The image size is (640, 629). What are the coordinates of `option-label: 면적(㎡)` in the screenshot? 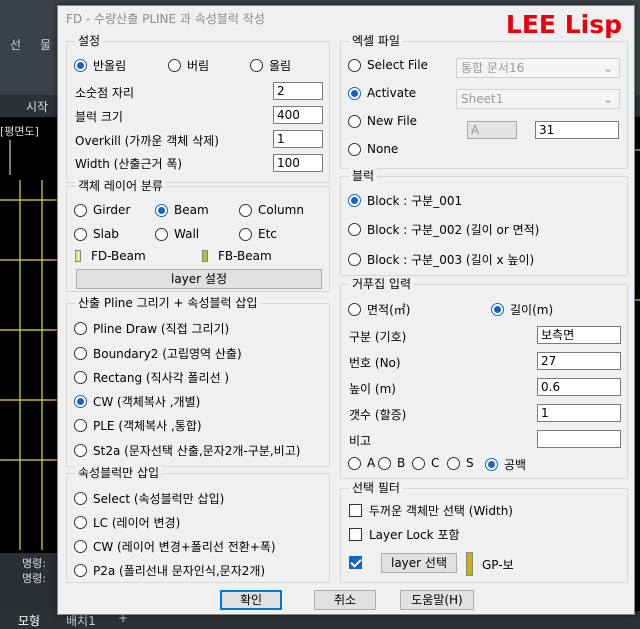 It's located at (389, 310).